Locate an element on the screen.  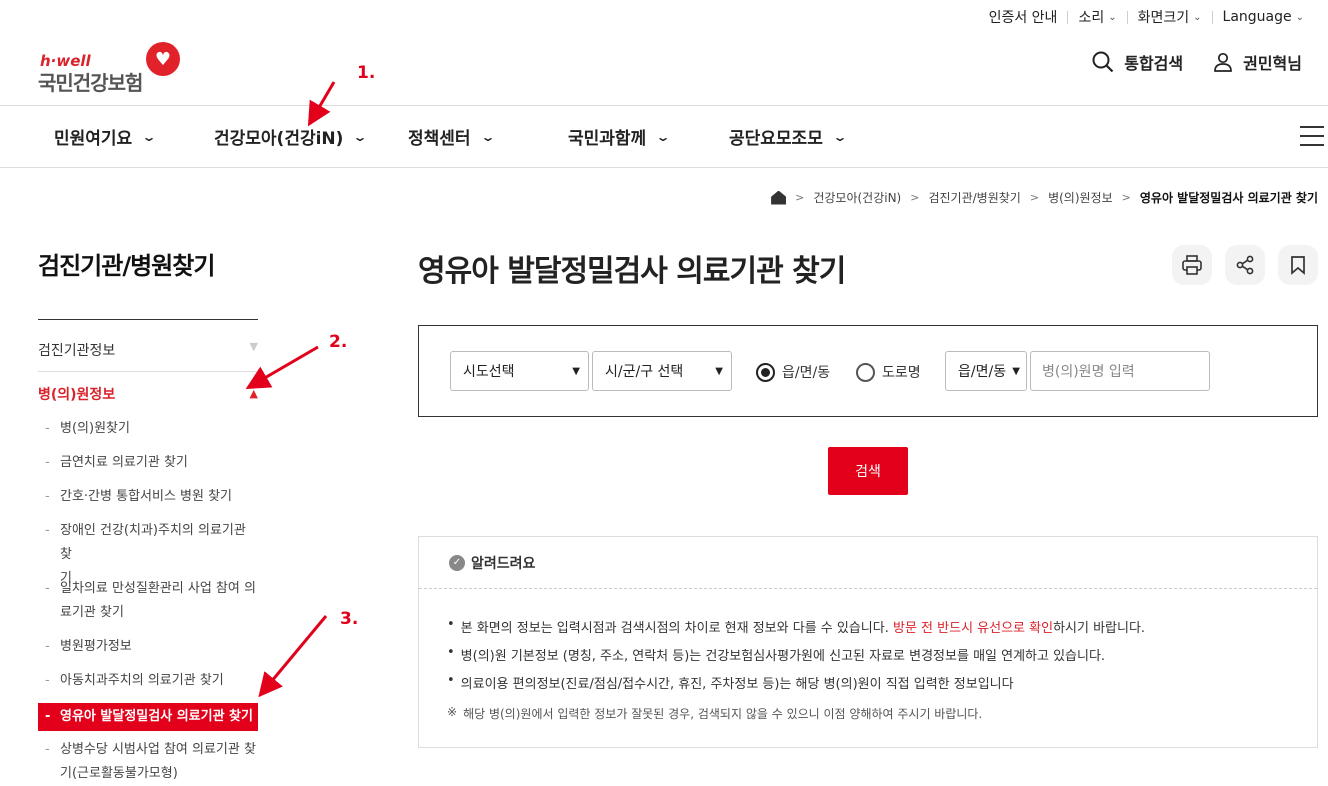
nav-item-people: 국민과함께 ⌄ is located at coordinates (619, 136).